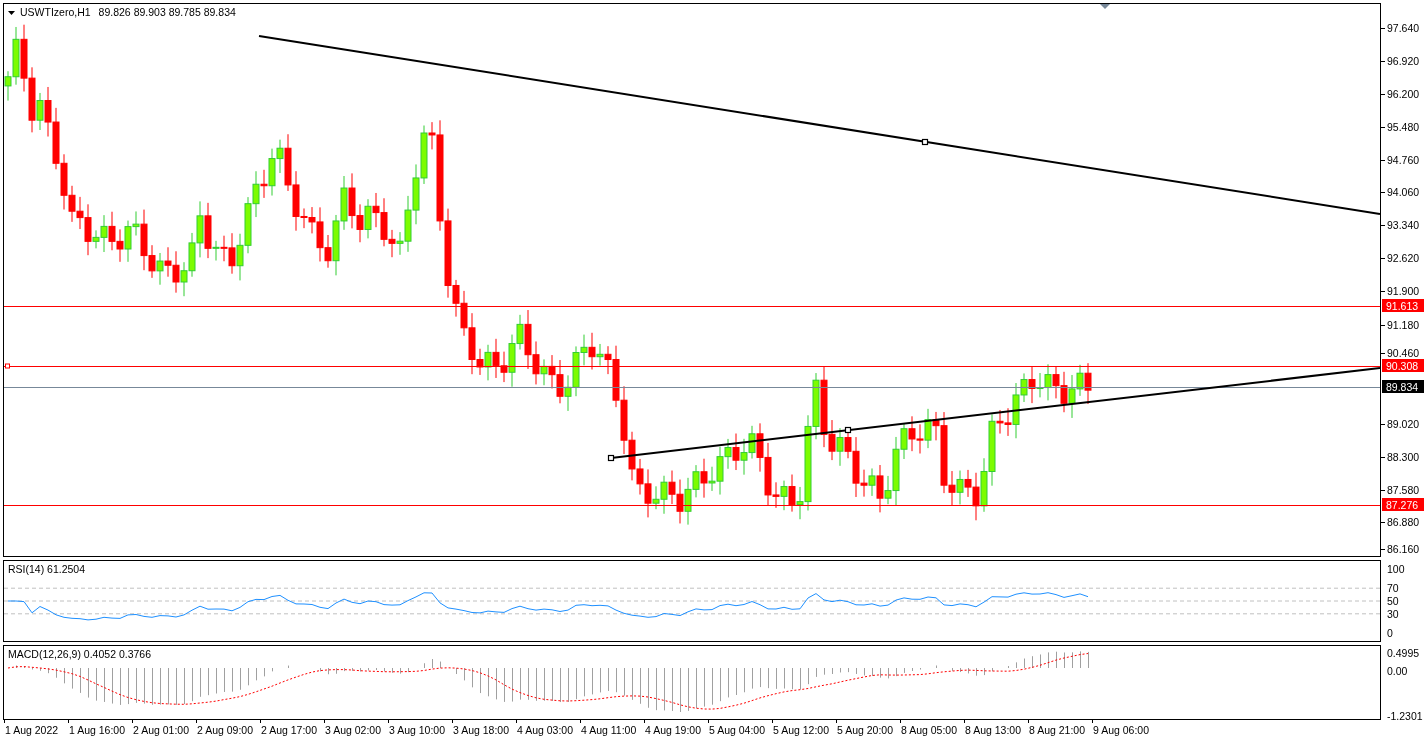  Describe the element at coordinates (55, 12) in the screenshot. I see `chart-symbol: USWTIzero,H1` at that location.